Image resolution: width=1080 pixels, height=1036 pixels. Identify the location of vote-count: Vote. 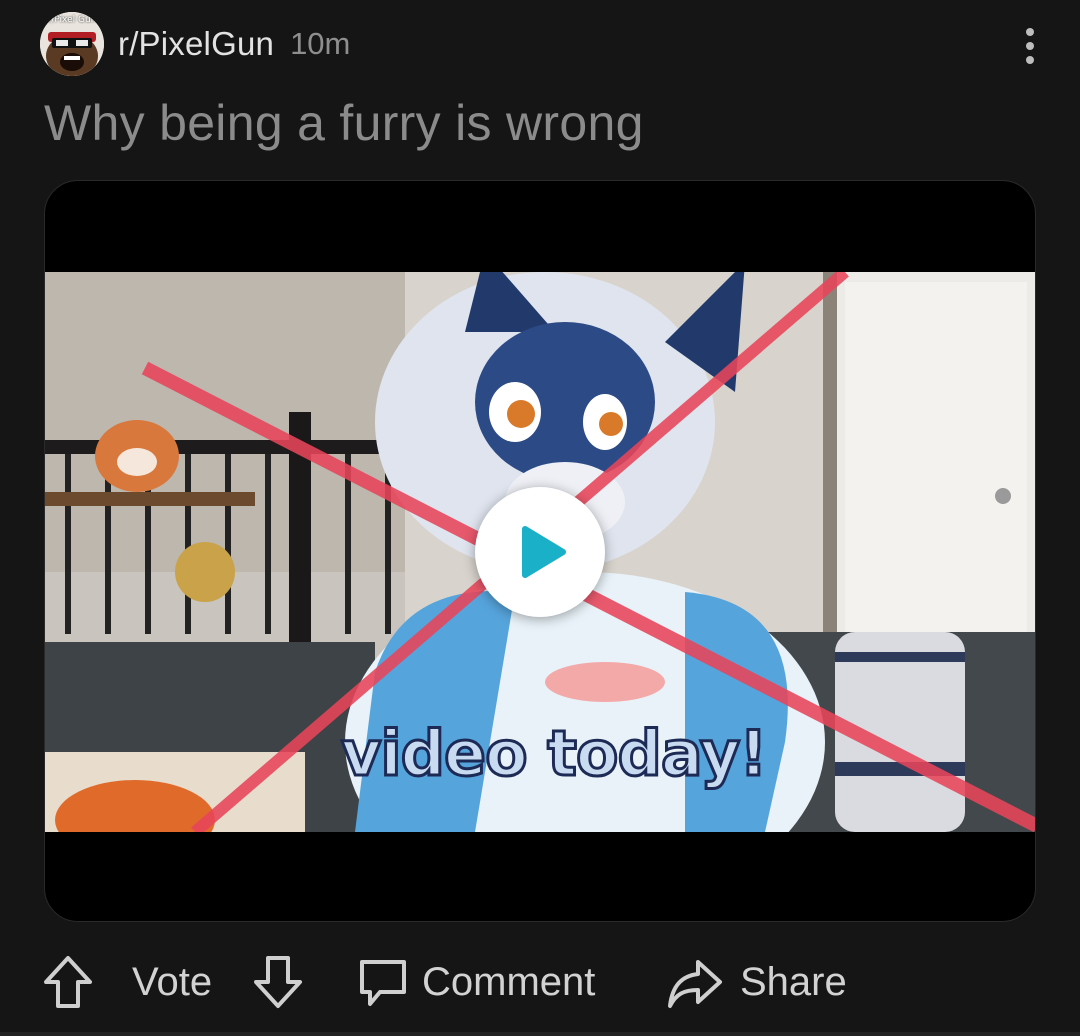
(172, 982).